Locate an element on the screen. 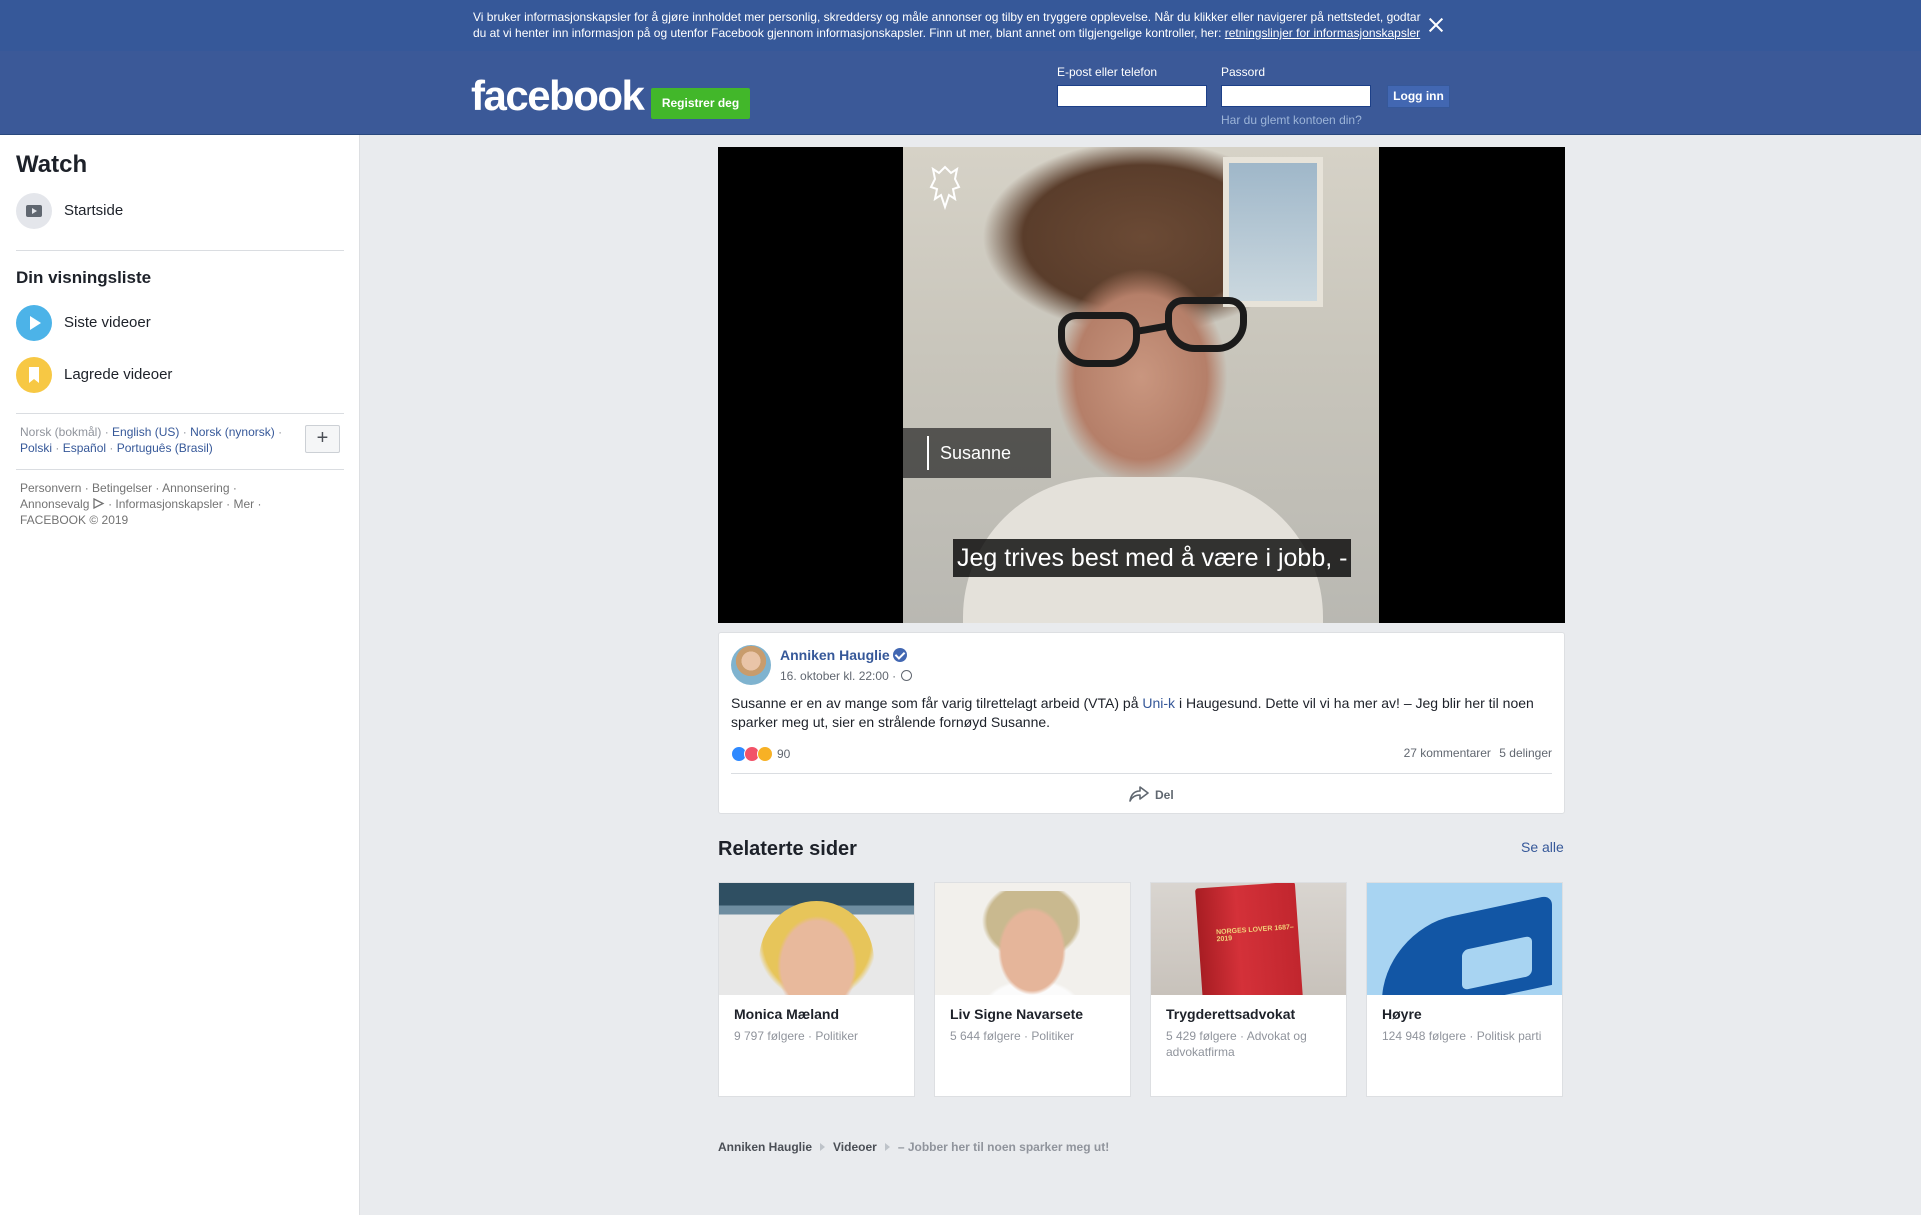  avatar is located at coordinates (751, 665).